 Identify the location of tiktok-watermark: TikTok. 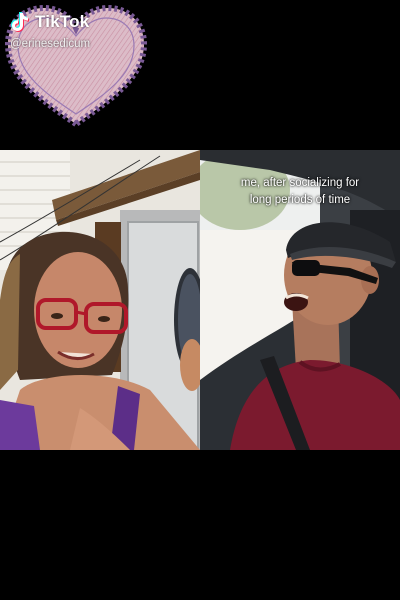
(50, 22).